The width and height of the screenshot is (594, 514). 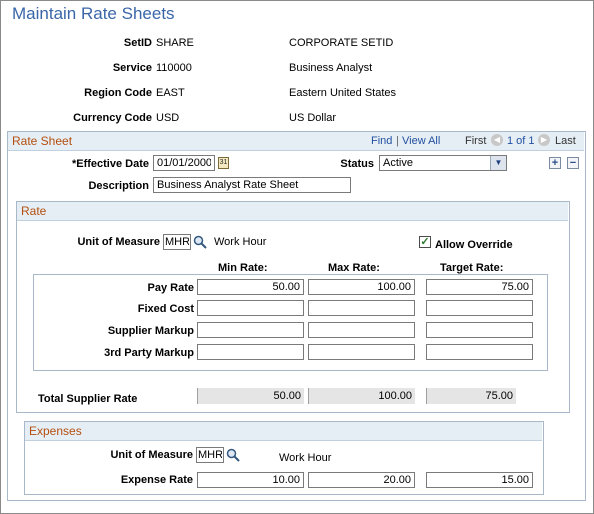 I want to click on fixed-cost-min-input, so click(x=250, y=308).